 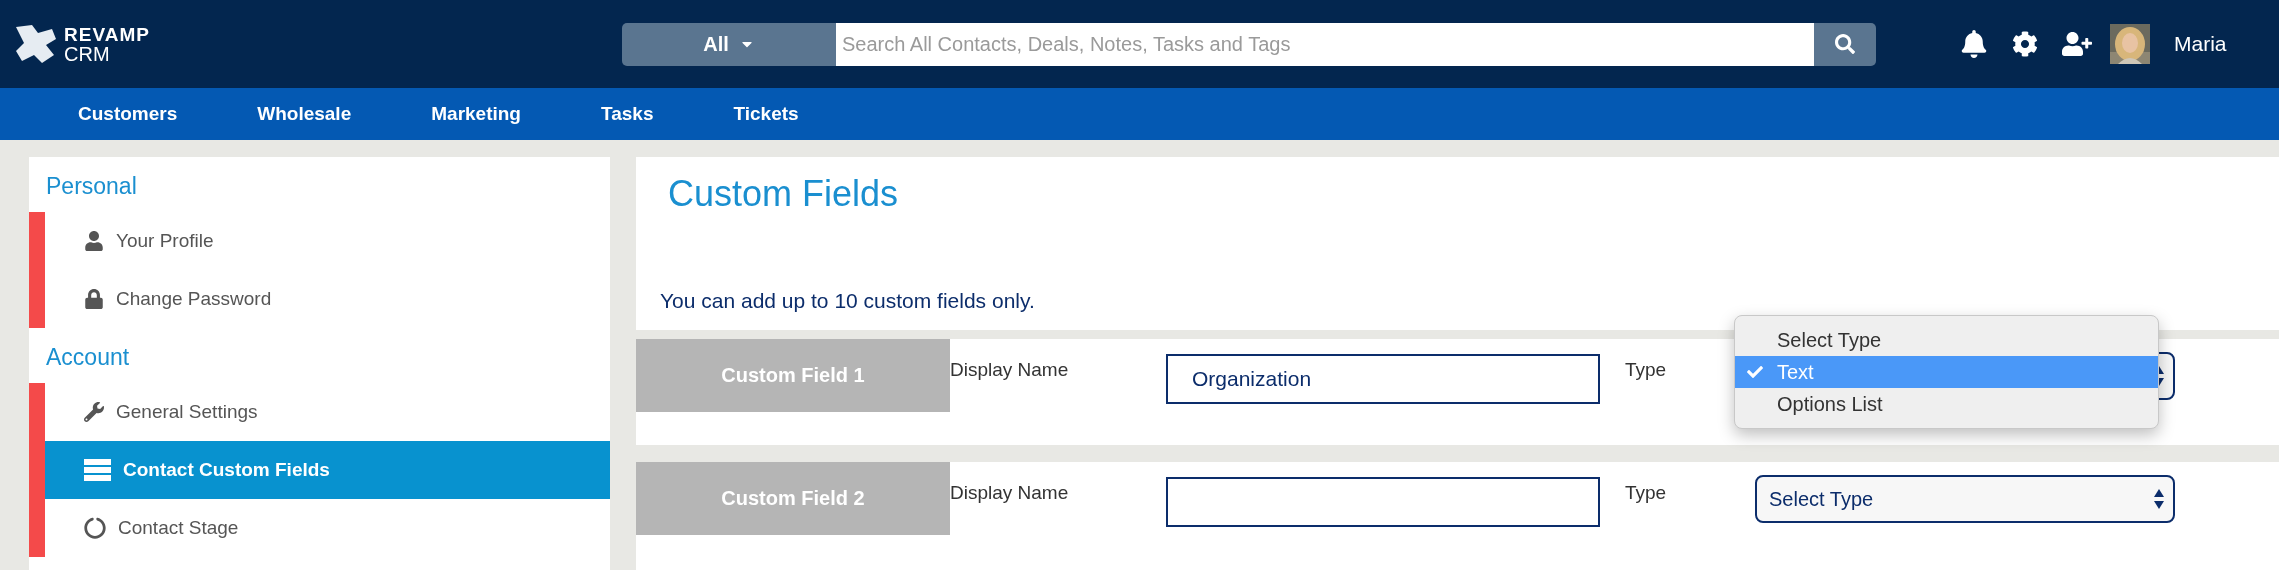 What do you see at coordinates (766, 114) in the screenshot?
I see `nav-link: Tickets` at bounding box center [766, 114].